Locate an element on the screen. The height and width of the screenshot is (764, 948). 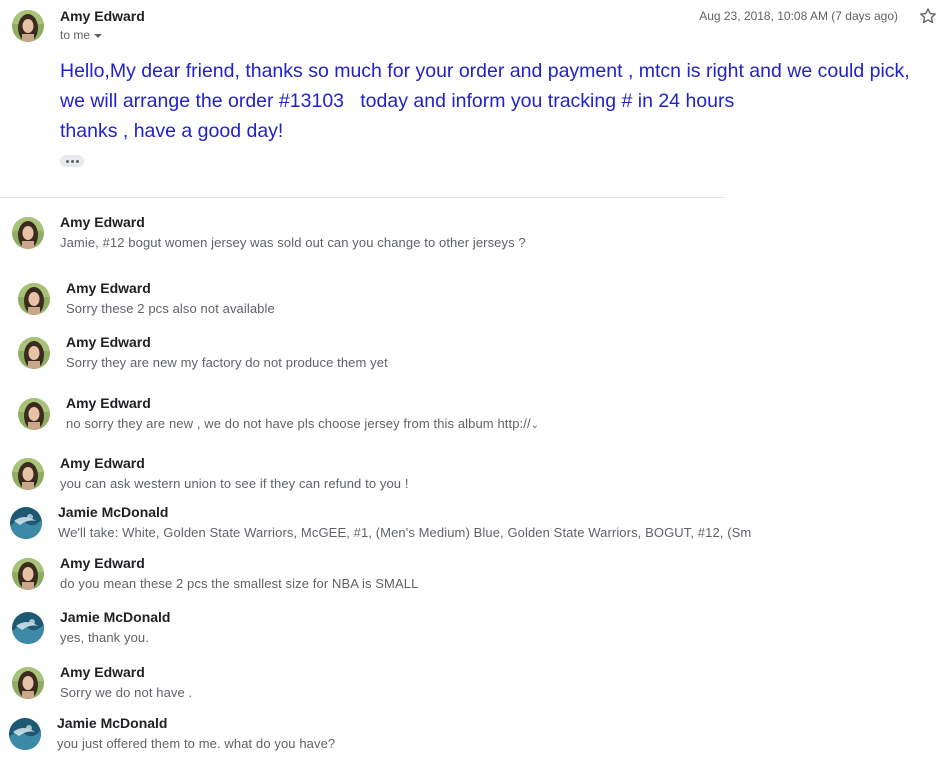
snippet-text: yes, thank you. is located at coordinates (104, 637).